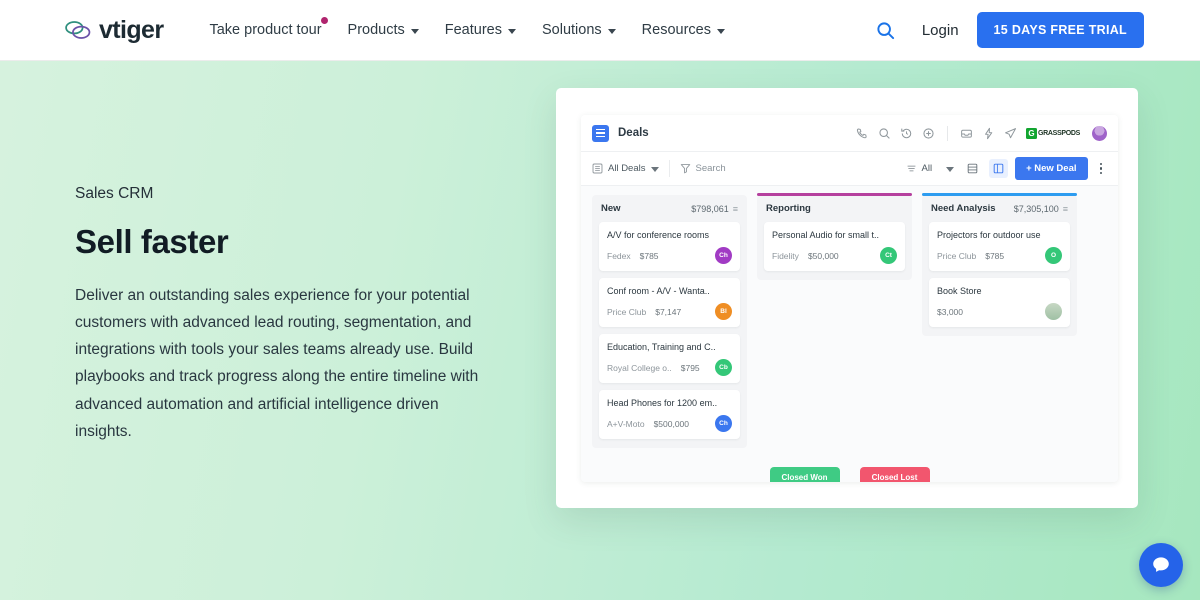 The width and height of the screenshot is (1200, 600). Describe the element at coordinates (639, 367) in the screenshot. I see `deal-account: Royal College o..` at that location.